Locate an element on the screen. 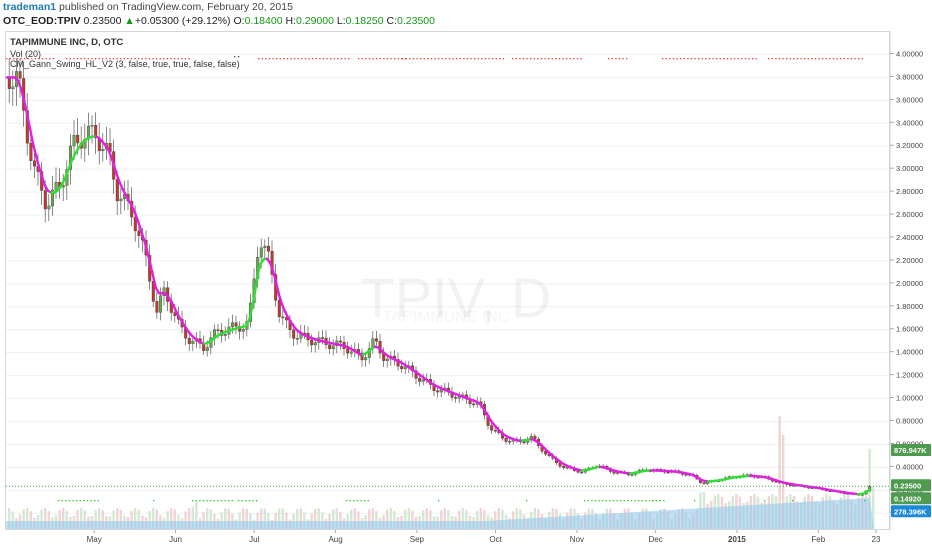 Image resolution: width=932 pixels, height=550 pixels. time-tick-label: Feb is located at coordinates (818, 539).